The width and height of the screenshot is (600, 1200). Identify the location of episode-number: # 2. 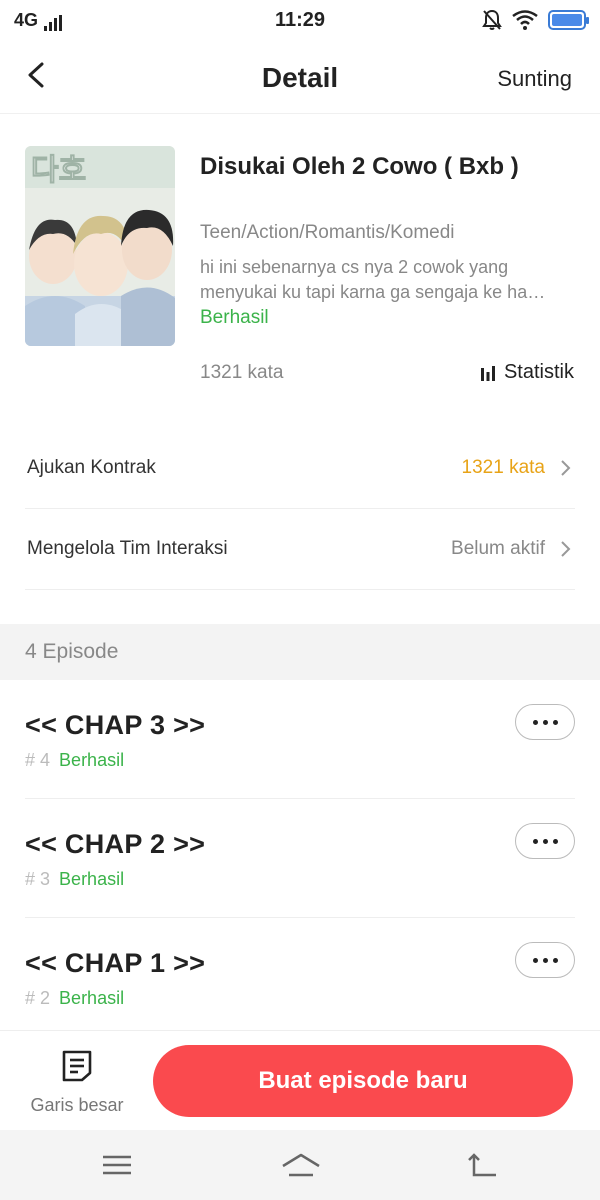
(38, 998).